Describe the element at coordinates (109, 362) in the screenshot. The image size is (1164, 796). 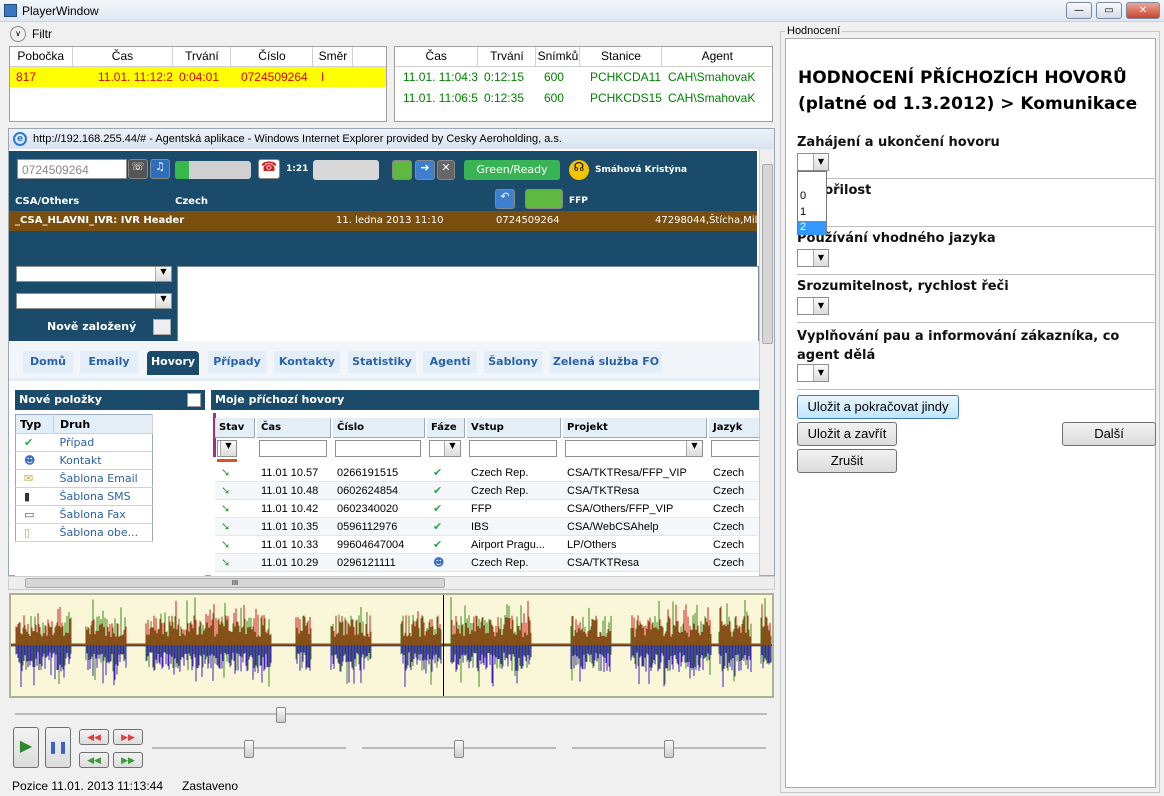
I see `tab-2: Emaily` at that location.